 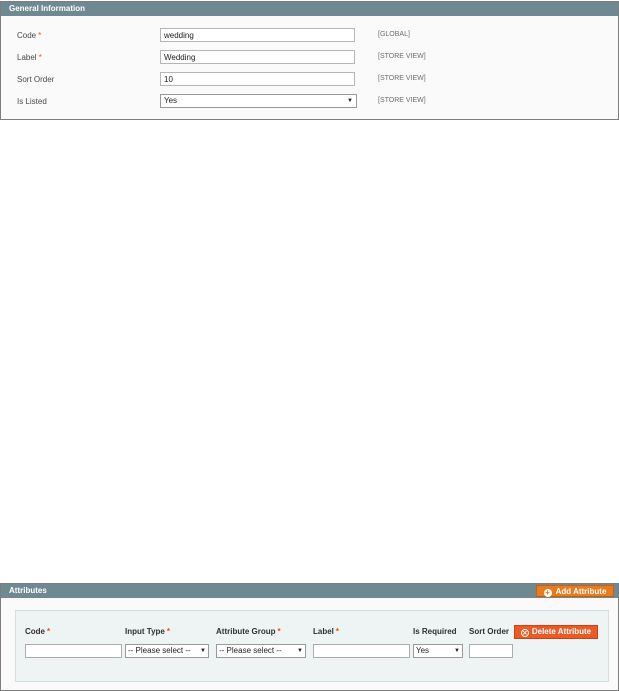 What do you see at coordinates (524, 633) in the screenshot?
I see `remove-circle-icon: ✕` at bounding box center [524, 633].